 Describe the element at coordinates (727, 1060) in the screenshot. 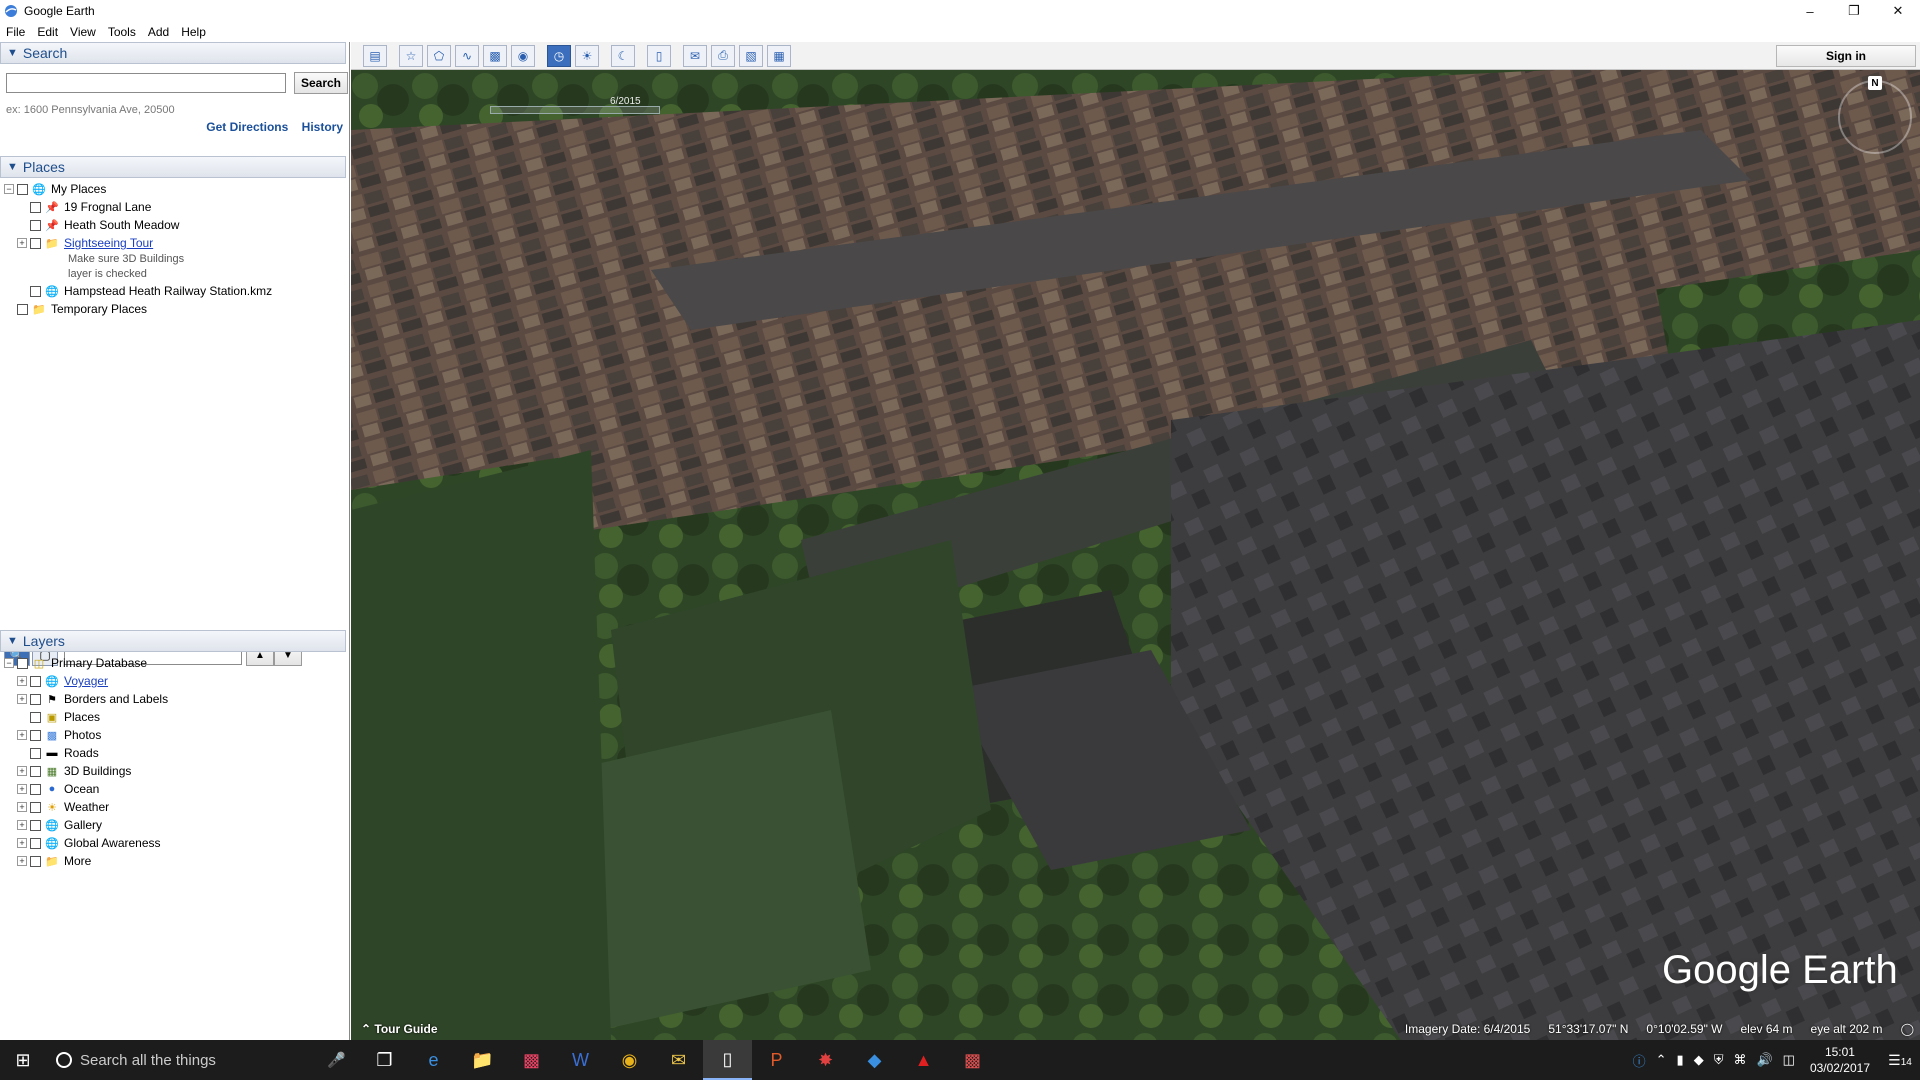

I see `document-app-icon: ▯` at that location.